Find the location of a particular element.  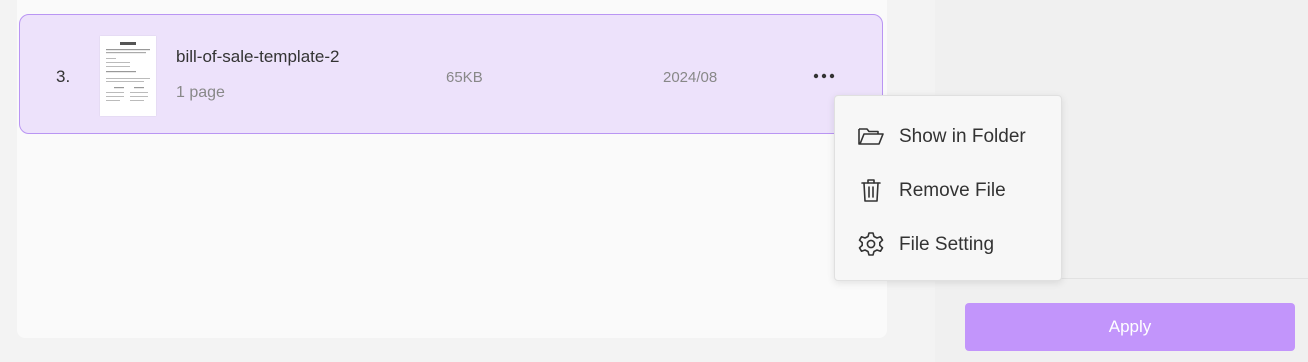

row-index: 3. is located at coordinates (63, 76).